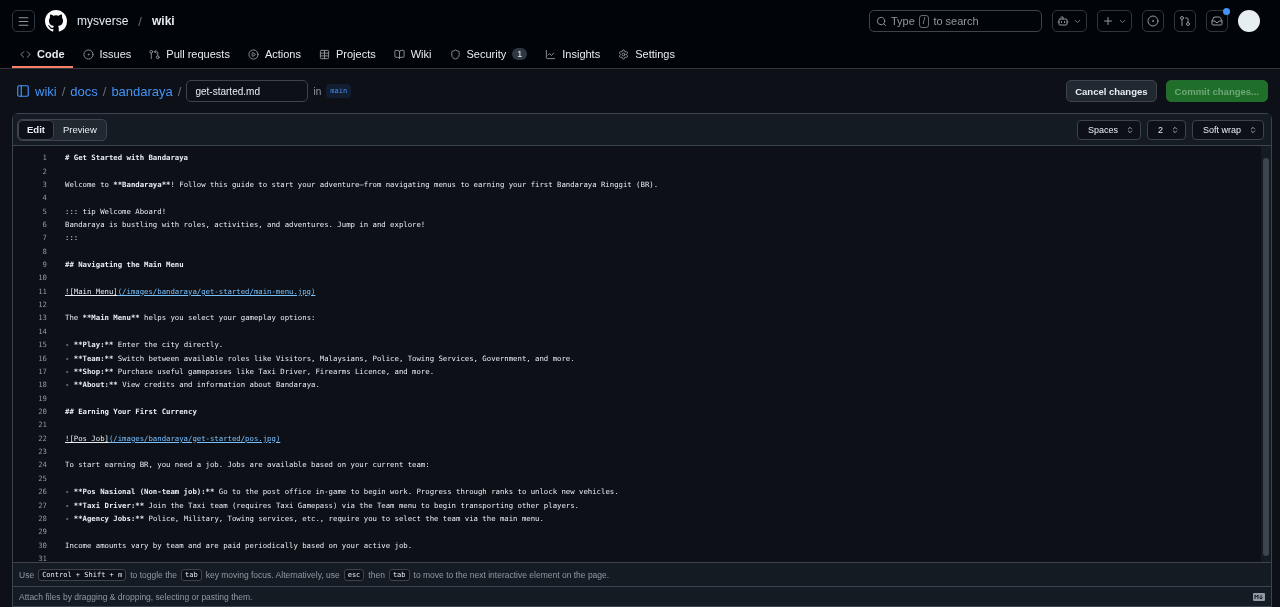 This screenshot has height=607, width=1280. I want to click on inbox-icon, so click(1217, 21).